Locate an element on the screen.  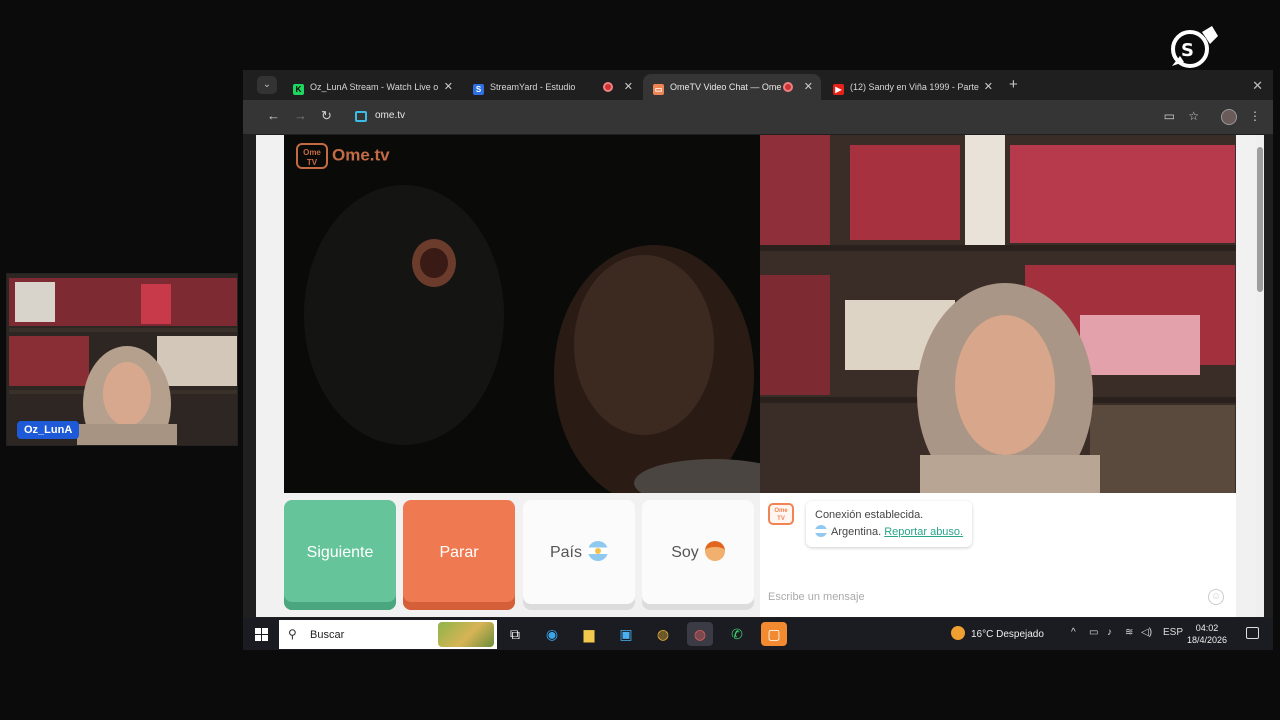
emoji-icon: ☺ is located at coordinates (1216, 597).